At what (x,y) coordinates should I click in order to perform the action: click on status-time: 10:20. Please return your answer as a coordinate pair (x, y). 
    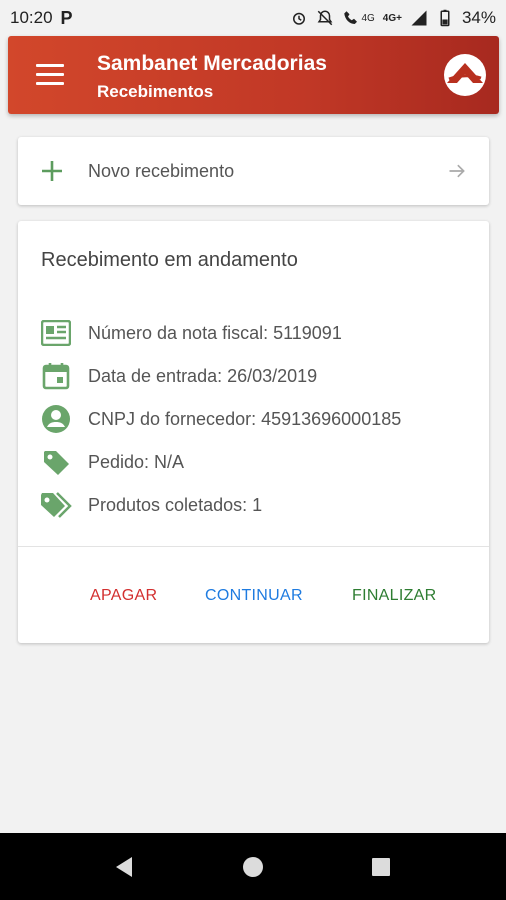
    Looking at the image, I should click on (31, 17).